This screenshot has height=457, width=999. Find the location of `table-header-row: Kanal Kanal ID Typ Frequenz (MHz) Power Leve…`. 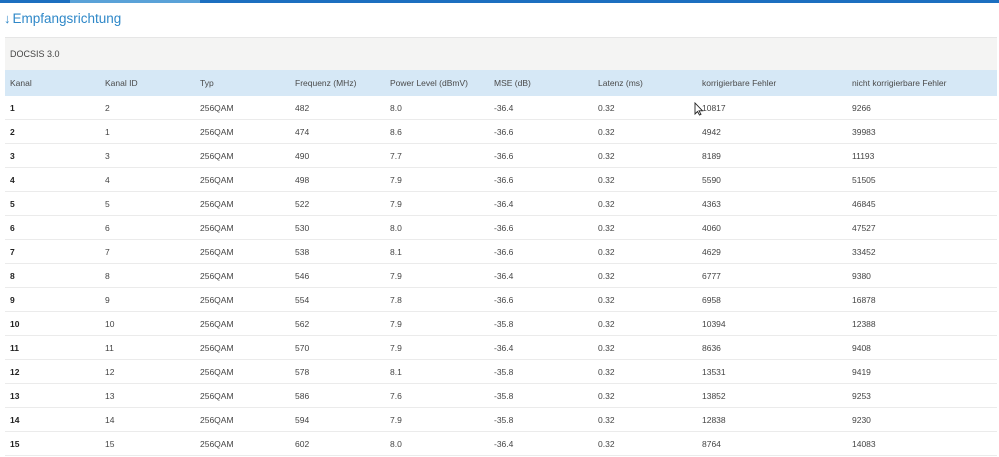

table-header-row: Kanal Kanal ID Typ Frequenz (MHz) Power Leve… is located at coordinates (501, 83).